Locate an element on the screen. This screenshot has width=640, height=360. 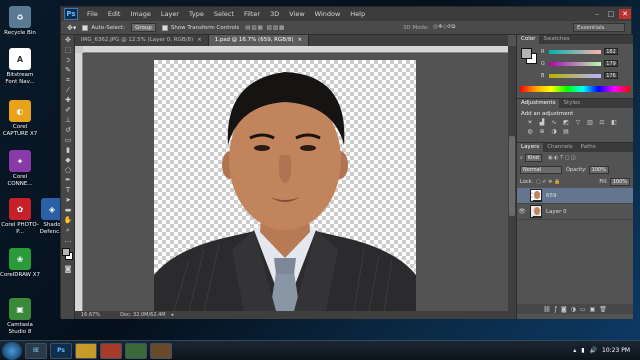
network-icon: ▮ is located at coordinates (582, 350).